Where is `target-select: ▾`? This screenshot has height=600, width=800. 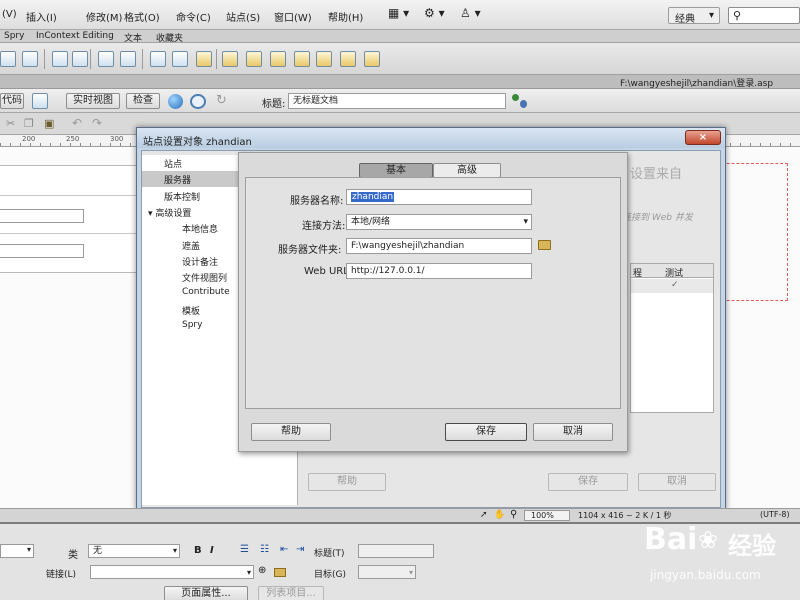
target-select: ▾ is located at coordinates (387, 572).